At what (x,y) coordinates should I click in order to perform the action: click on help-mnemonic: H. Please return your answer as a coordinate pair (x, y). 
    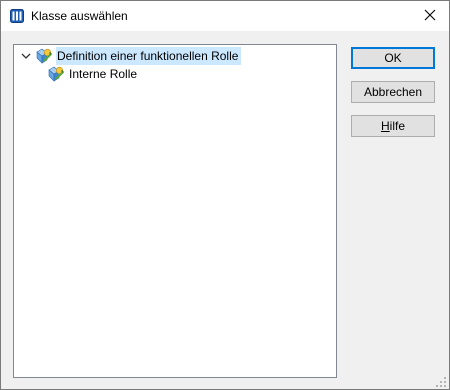
    Looking at the image, I should click on (385, 126).